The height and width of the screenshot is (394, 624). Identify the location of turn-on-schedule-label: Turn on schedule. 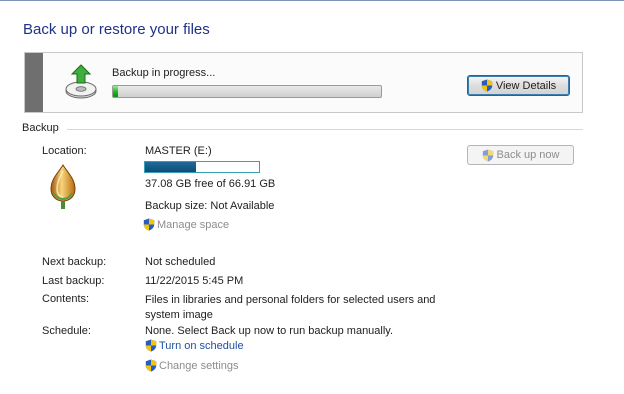
(201, 345).